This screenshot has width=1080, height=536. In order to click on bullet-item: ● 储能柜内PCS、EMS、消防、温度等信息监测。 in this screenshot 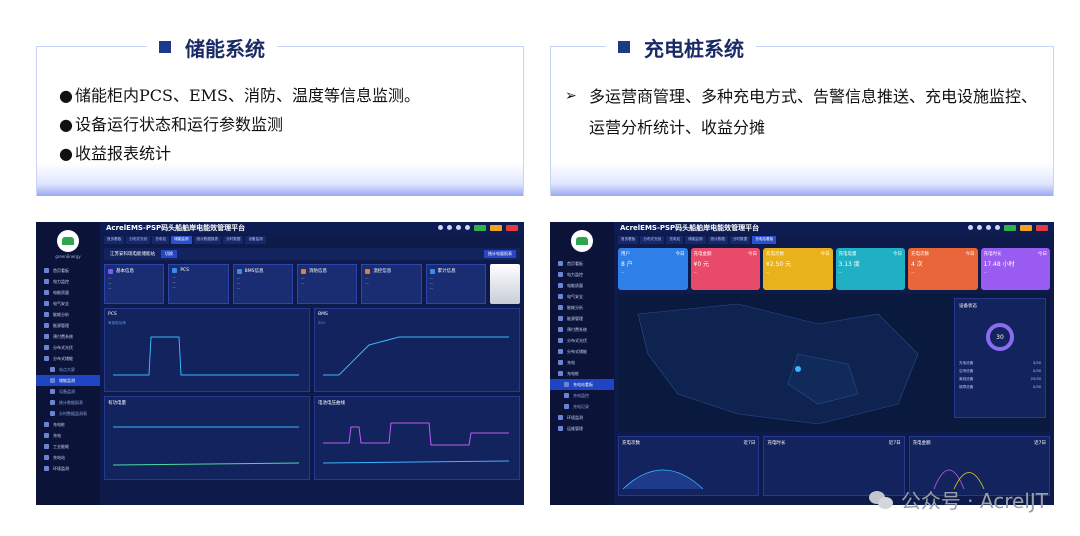, I will do `click(286, 95)`.